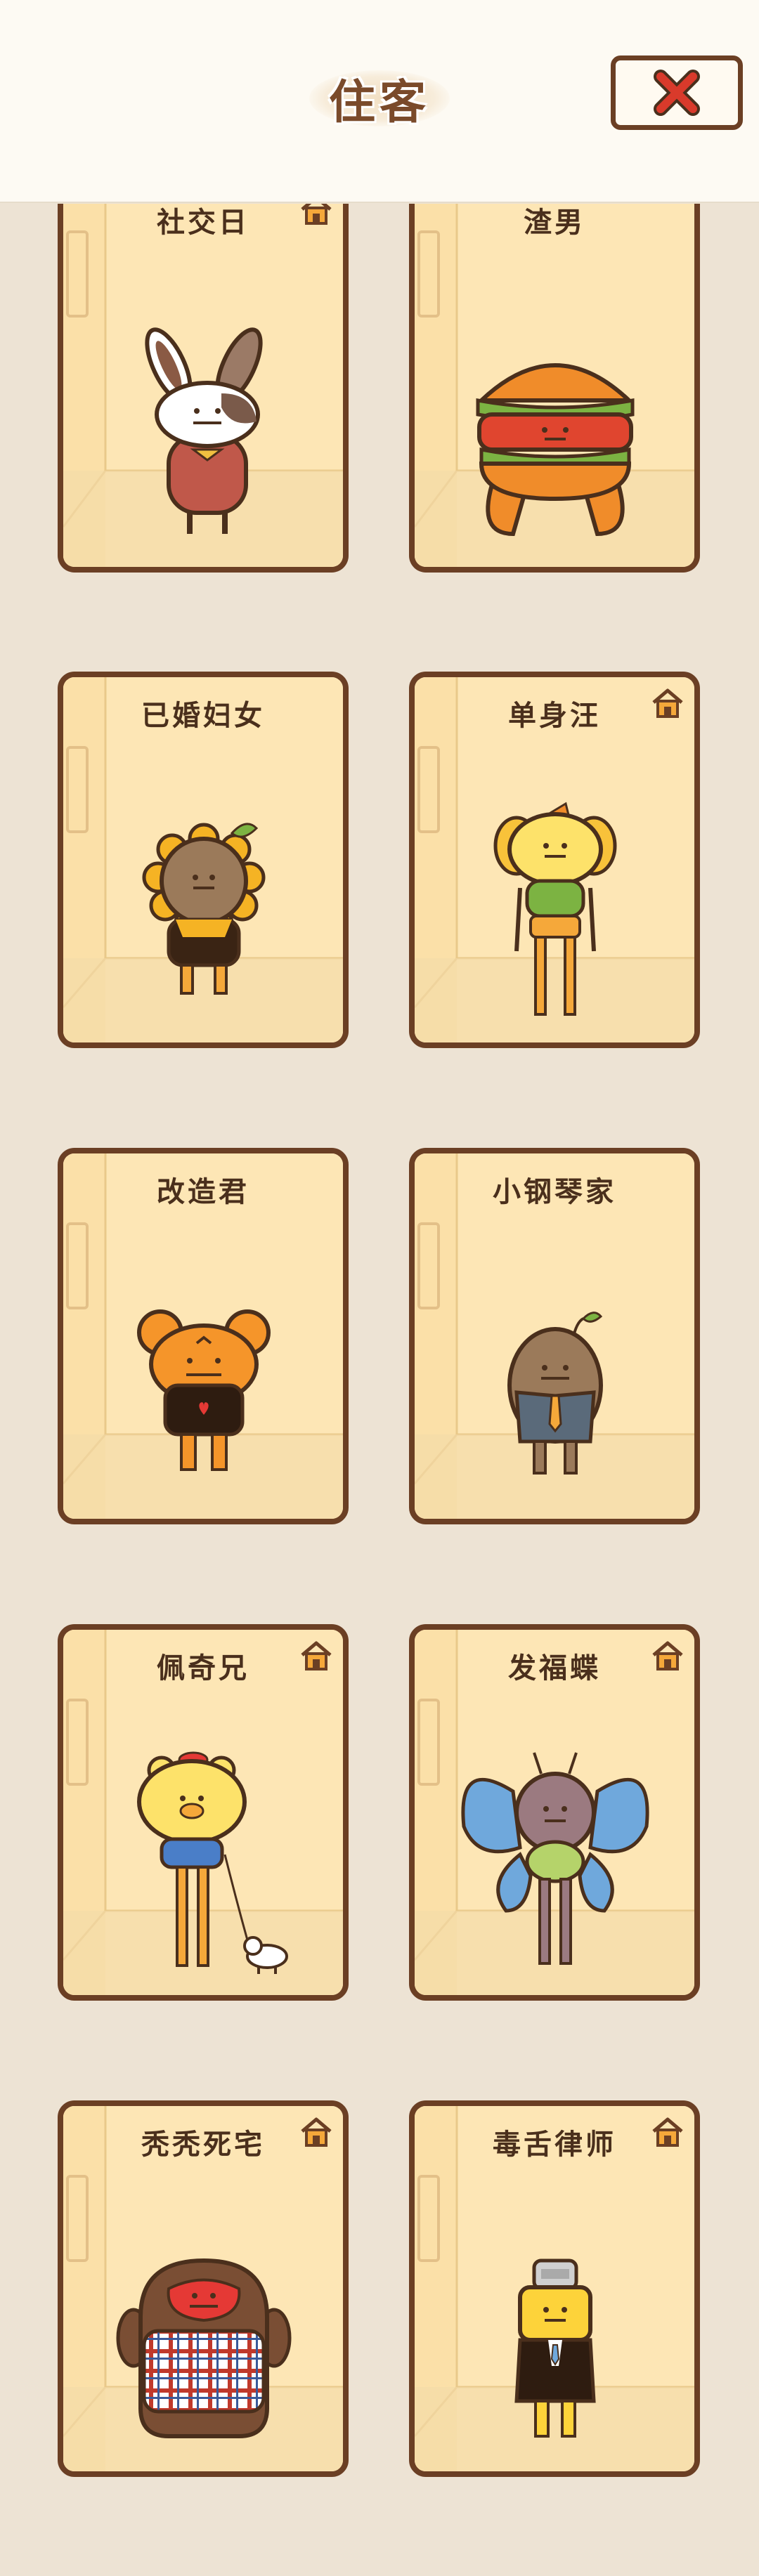 The height and width of the screenshot is (2576, 759). I want to click on title-area: 住客, so click(379, 99).